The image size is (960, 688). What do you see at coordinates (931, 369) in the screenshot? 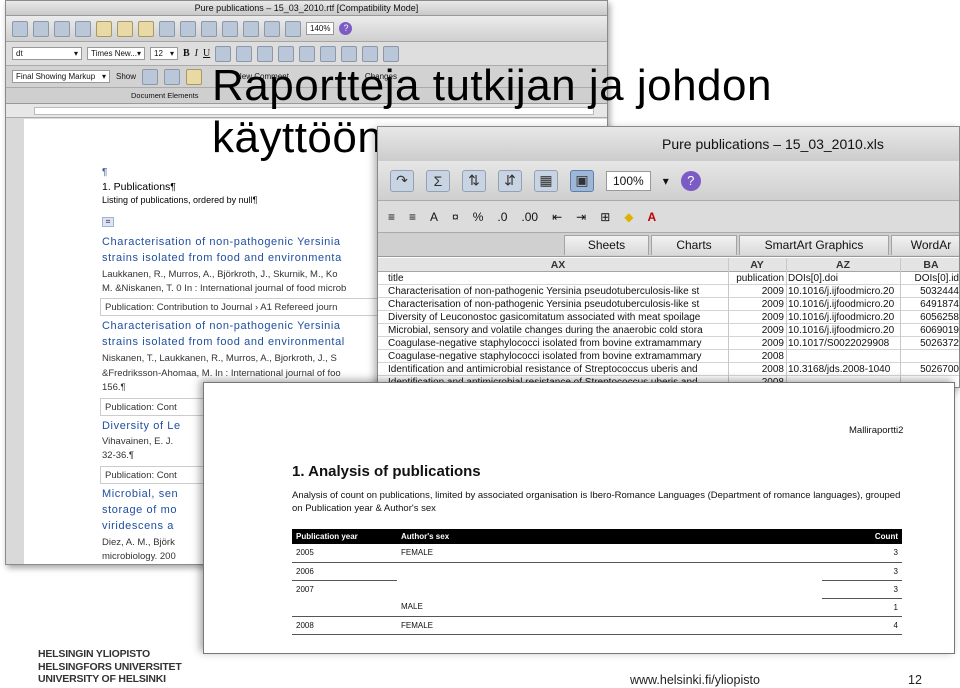
I see `cell: 5026700` at bounding box center [931, 369].